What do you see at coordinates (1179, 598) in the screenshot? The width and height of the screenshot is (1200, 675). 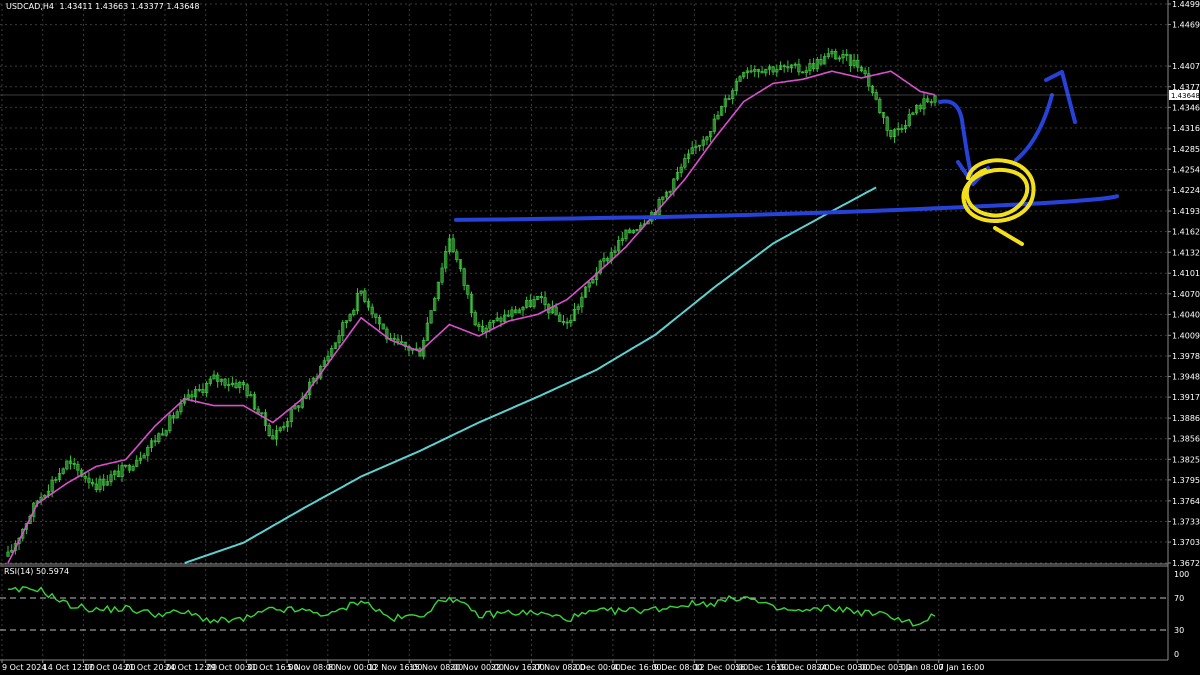 I see `rsi-tick-label: 70` at bounding box center [1179, 598].